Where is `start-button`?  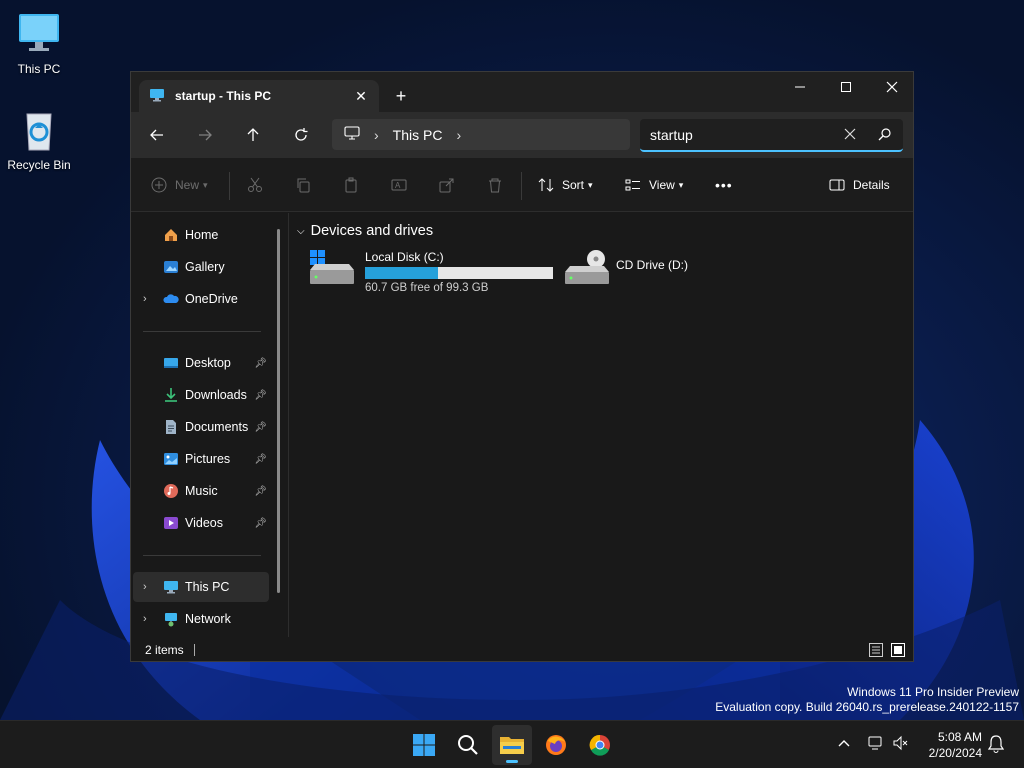
start-button is located at coordinates (424, 745).